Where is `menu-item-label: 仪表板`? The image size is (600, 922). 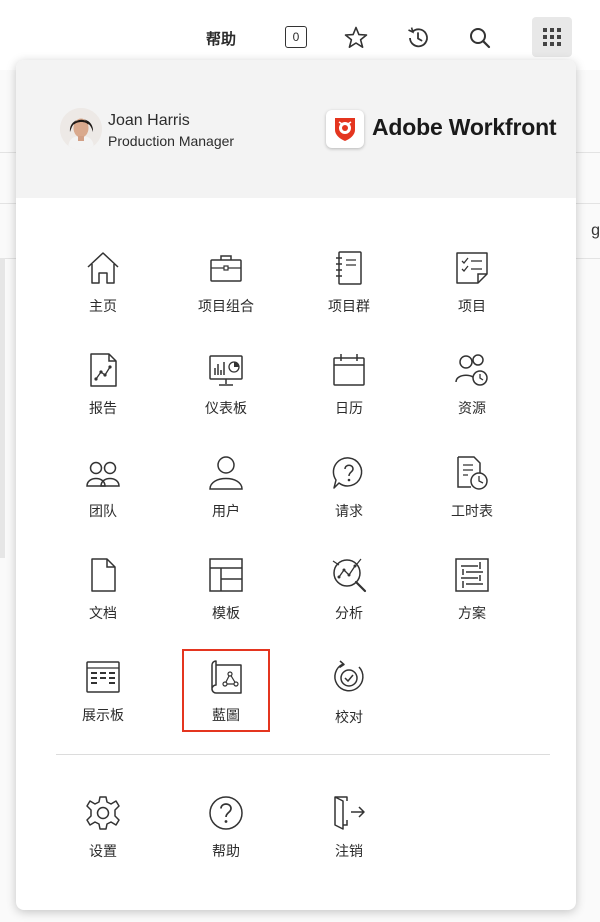
menu-item-label: 仪表板 is located at coordinates (226, 408).